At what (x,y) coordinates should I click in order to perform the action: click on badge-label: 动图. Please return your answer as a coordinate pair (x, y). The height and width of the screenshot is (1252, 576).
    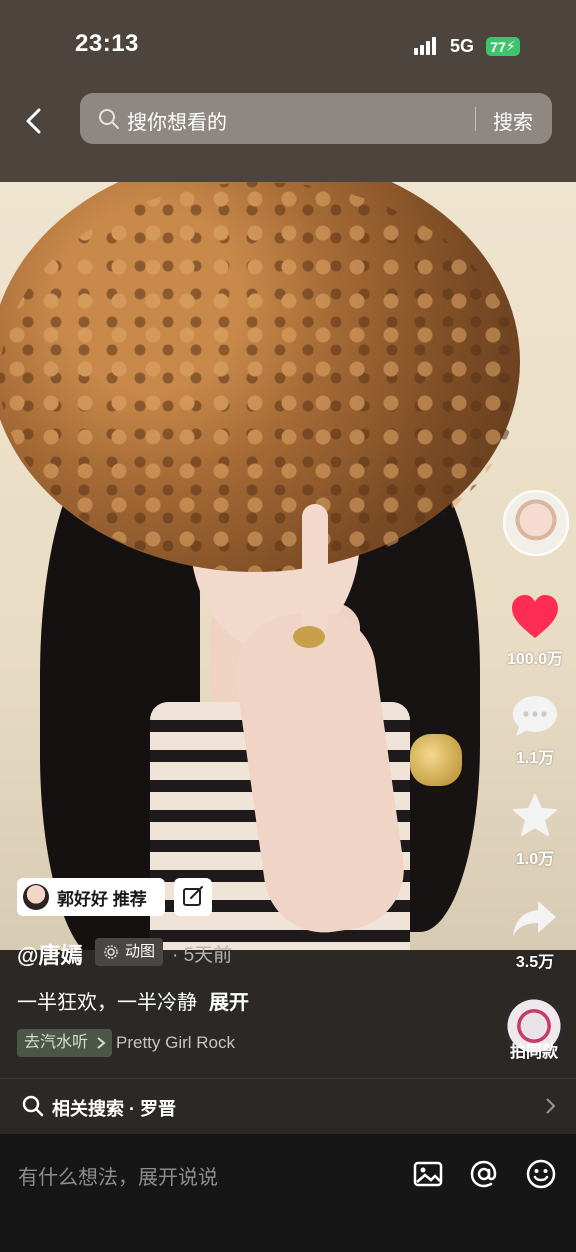
    Looking at the image, I should click on (140, 951).